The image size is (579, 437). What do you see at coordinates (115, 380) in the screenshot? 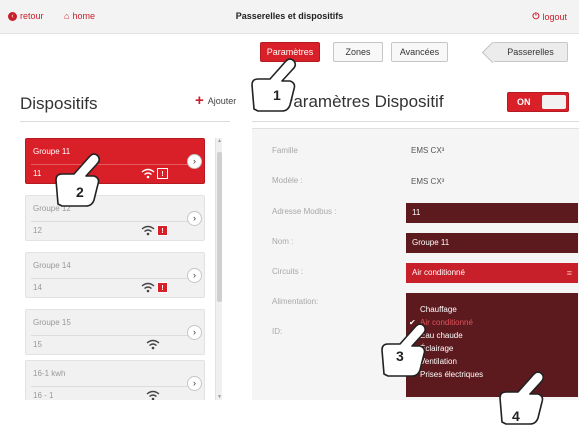
I see `device-card: 16-1 kwh 16 - 1 ›` at bounding box center [115, 380].